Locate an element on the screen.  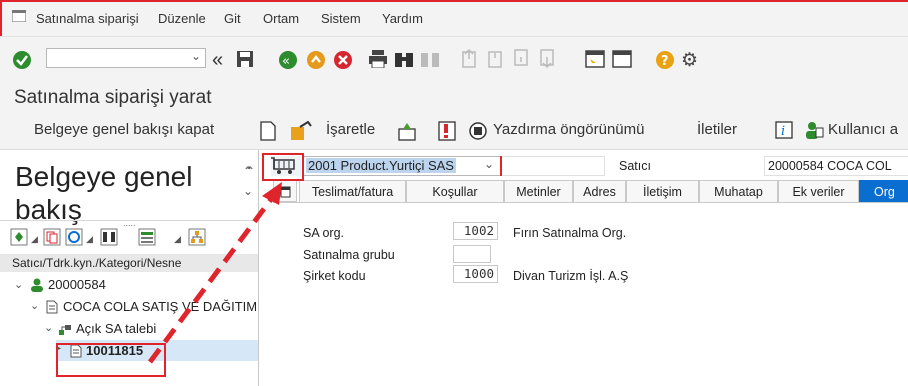
annotation-arrow is located at coordinates (214, 273).